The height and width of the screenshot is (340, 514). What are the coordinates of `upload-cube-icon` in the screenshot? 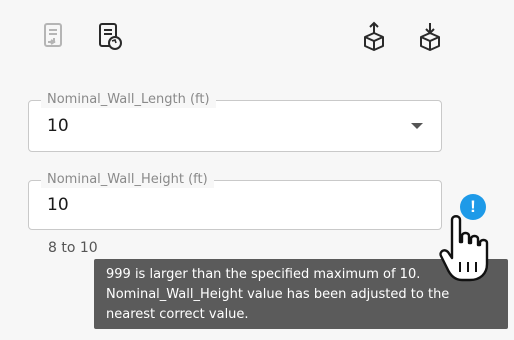 It's located at (374, 36).